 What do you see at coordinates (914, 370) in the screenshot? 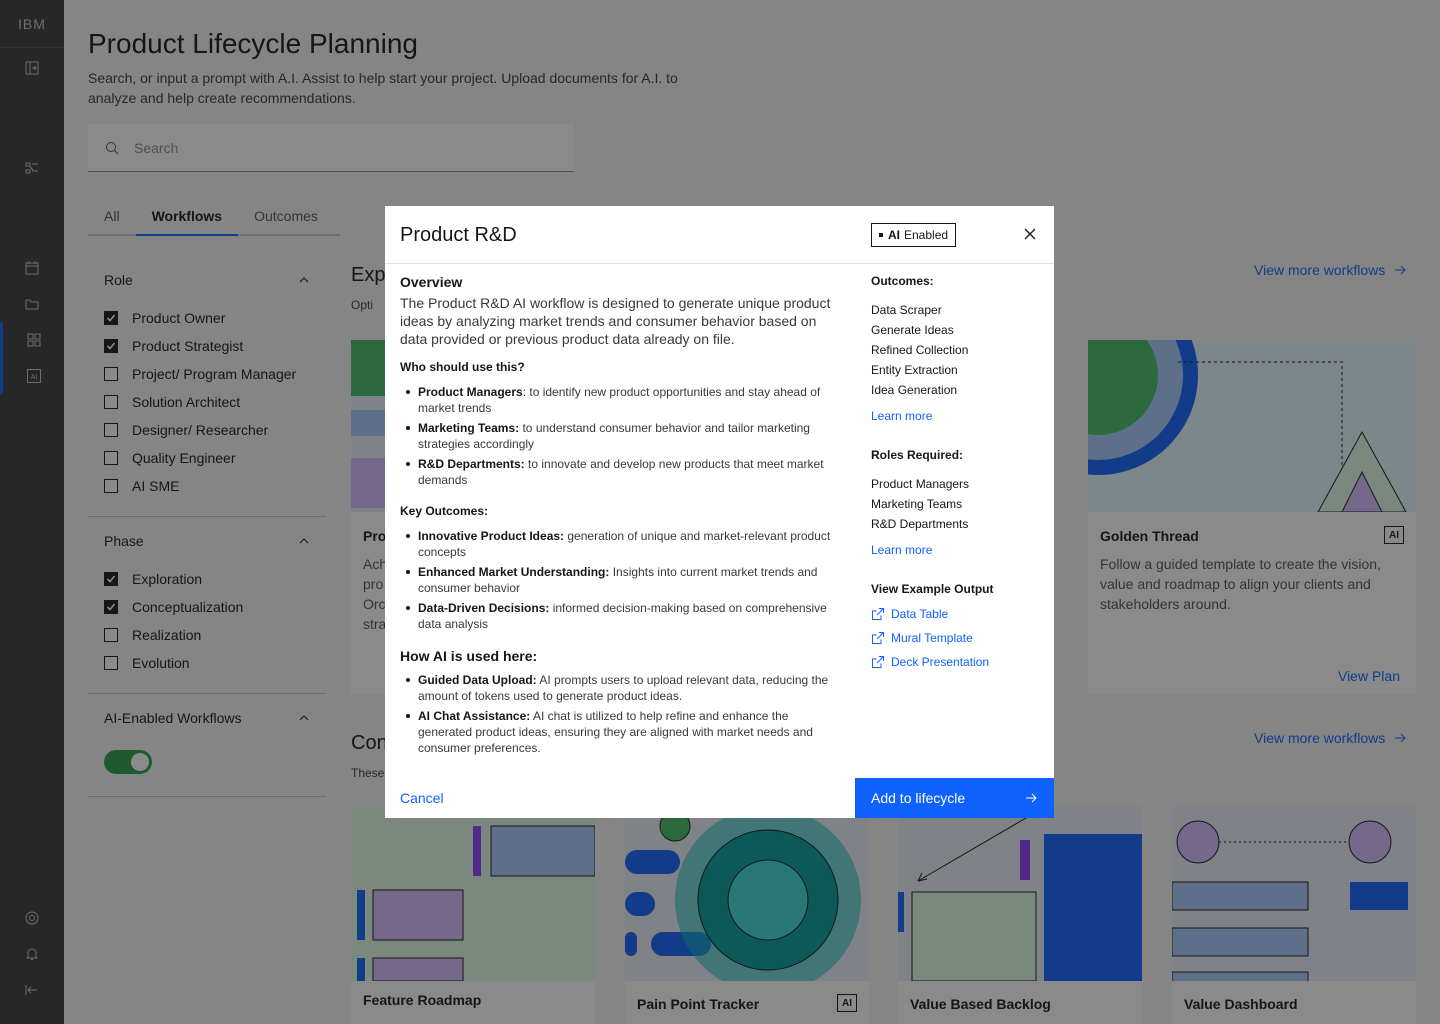
I see `outcome-item: Entity Extraction` at bounding box center [914, 370].